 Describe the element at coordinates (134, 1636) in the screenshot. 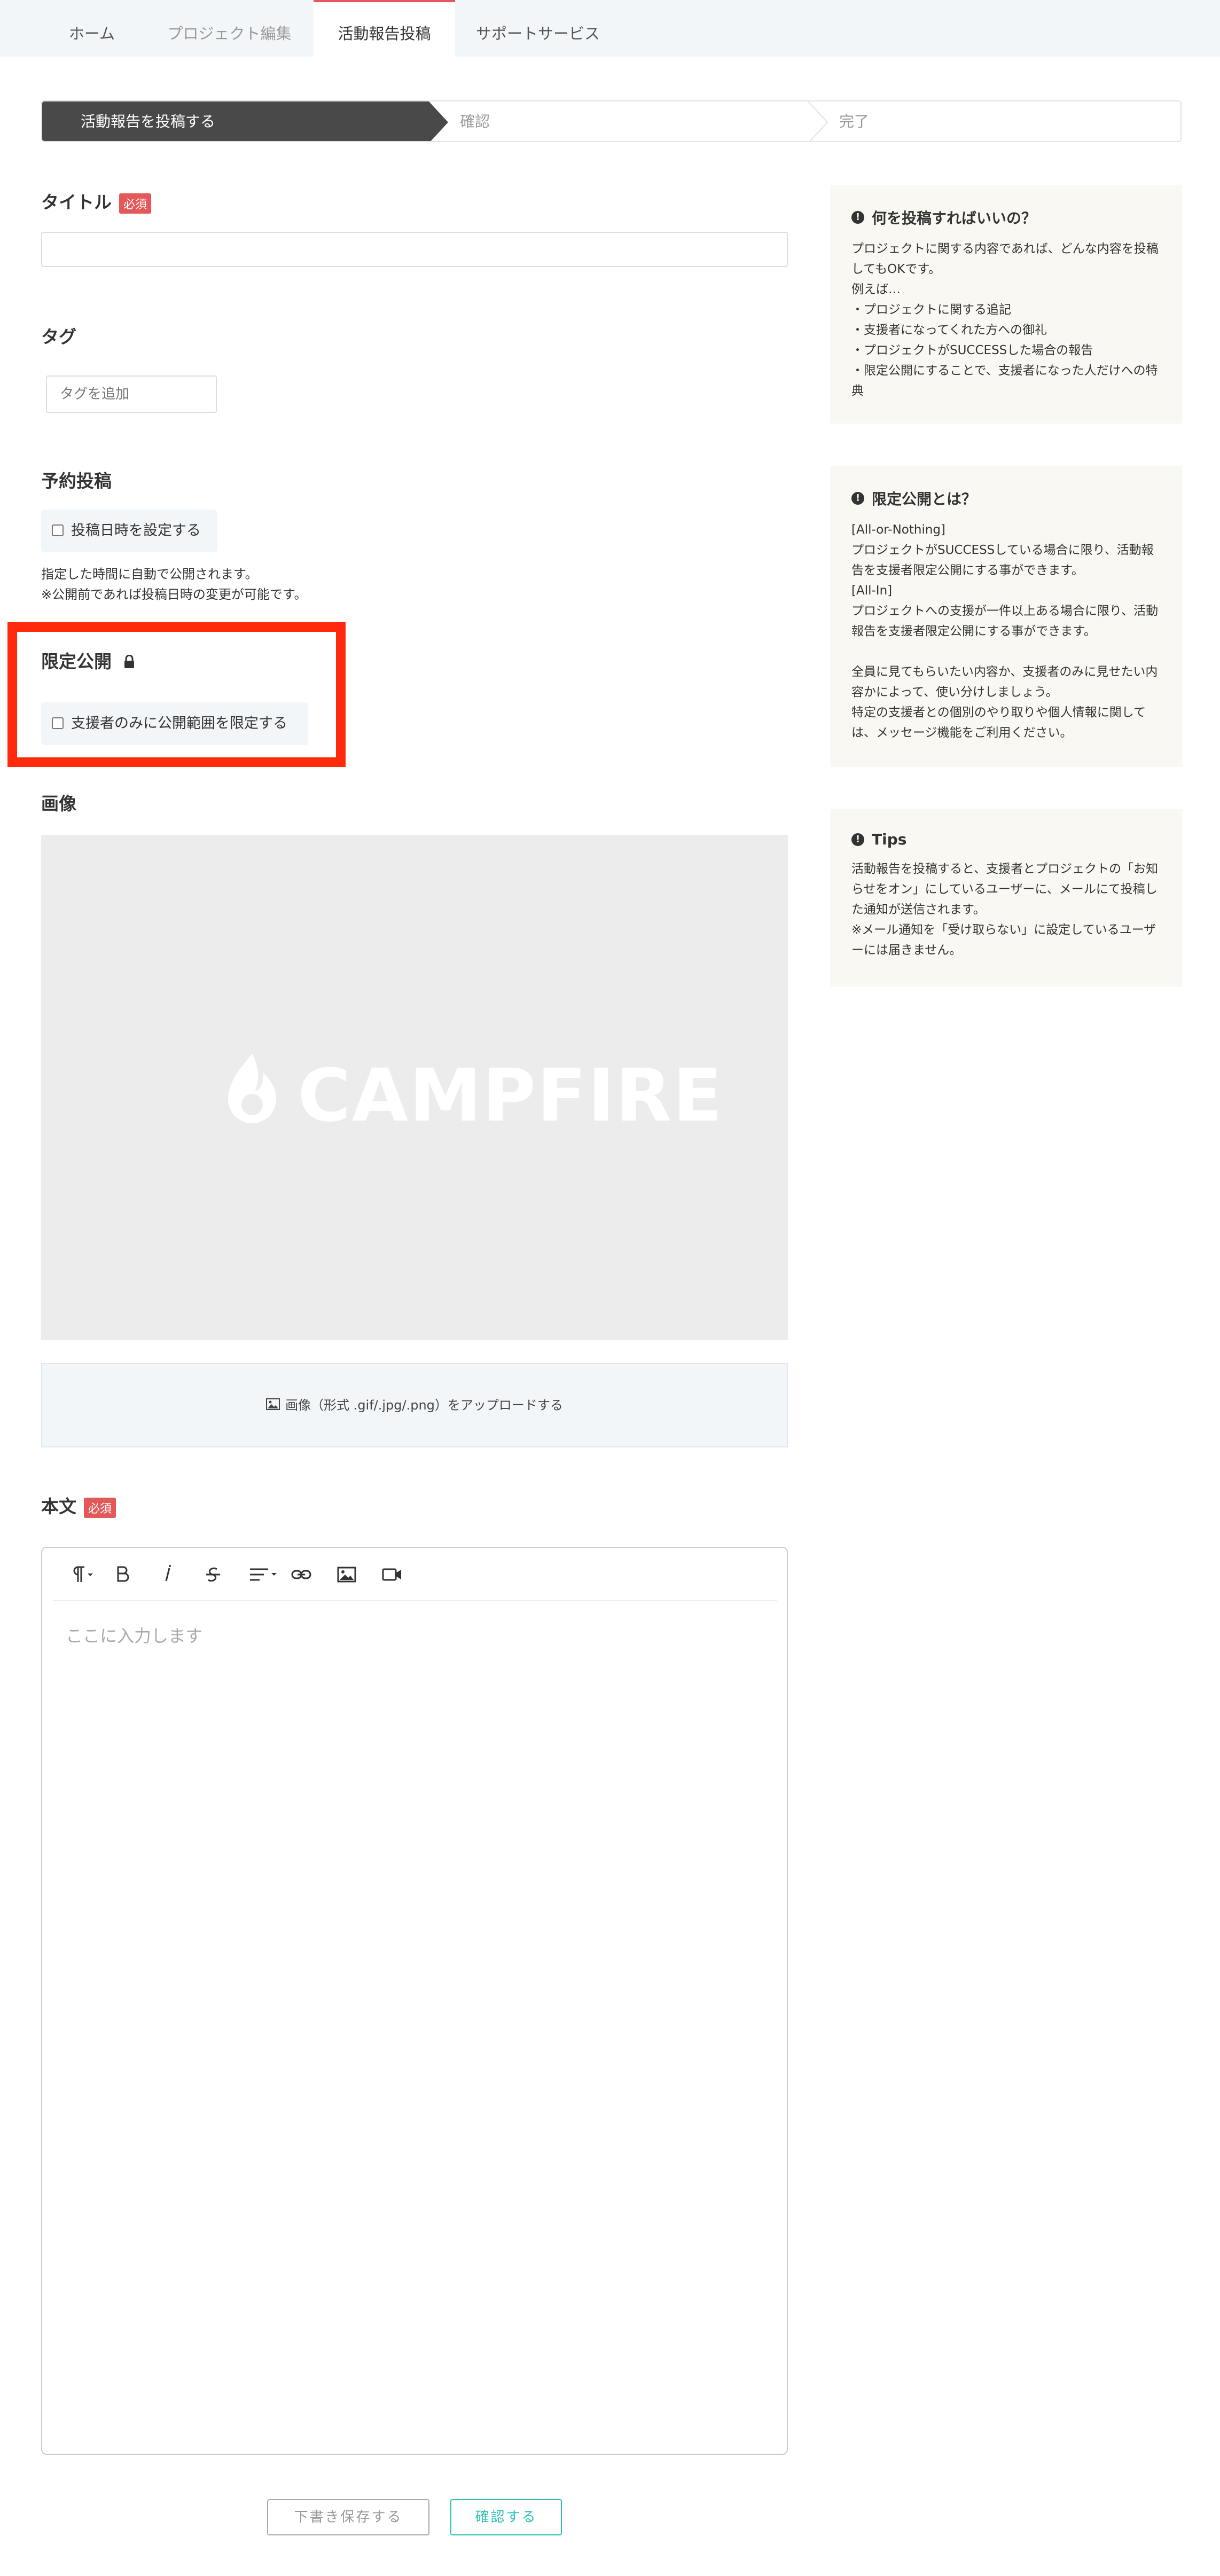

I see `body-placeholder: ここに入力します` at that location.